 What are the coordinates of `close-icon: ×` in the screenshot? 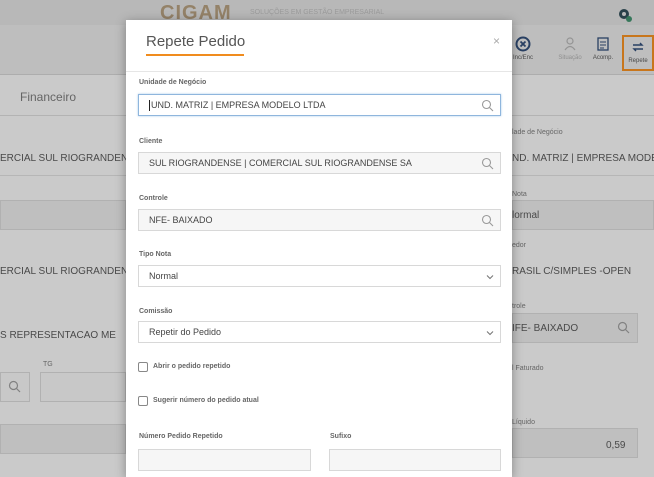 It's located at (496, 41).